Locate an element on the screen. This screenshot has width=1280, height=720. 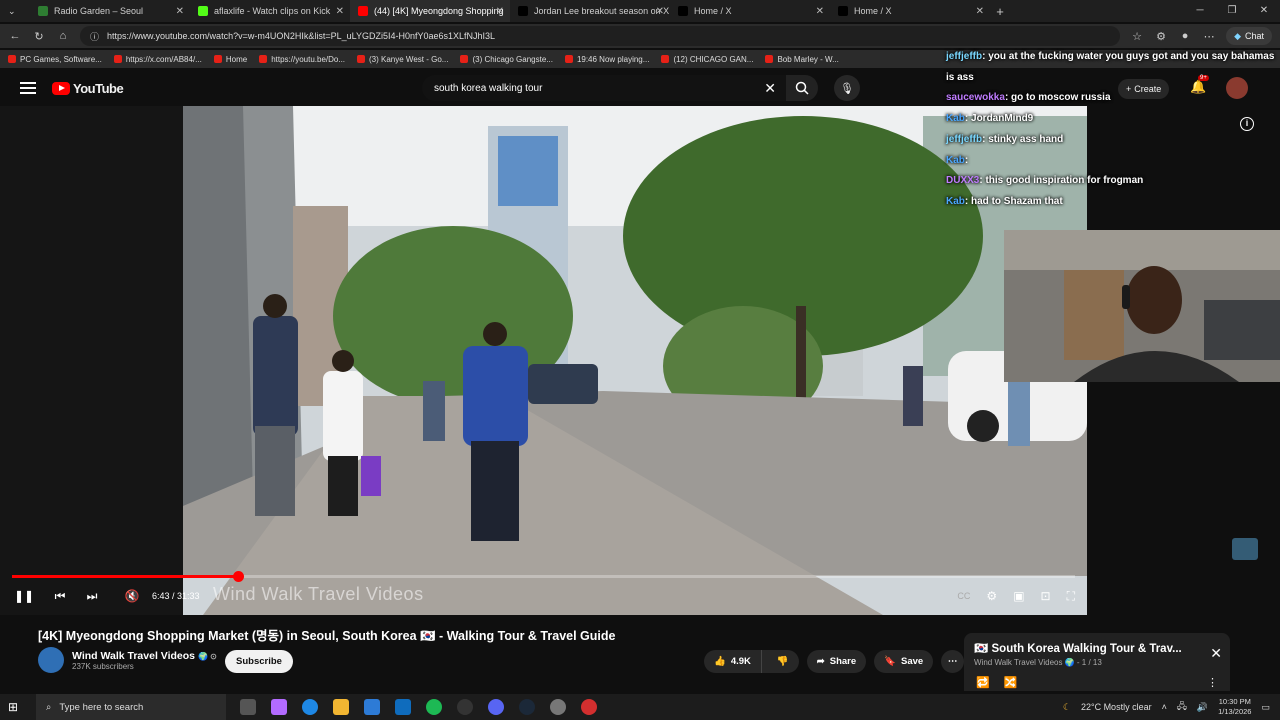
channel-avatar is located at coordinates (51, 660).